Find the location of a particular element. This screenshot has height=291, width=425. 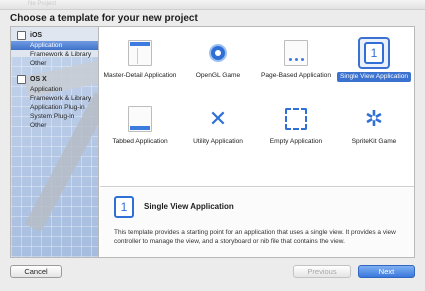

sidebar-item-osx-other: Other is located at coordinates (54, 125).